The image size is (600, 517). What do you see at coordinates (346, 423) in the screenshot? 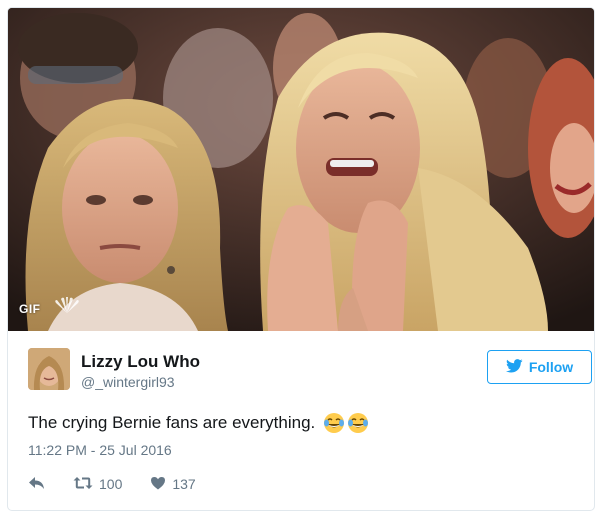
I see `tweet-emoji` at bounding box center [346, 423].